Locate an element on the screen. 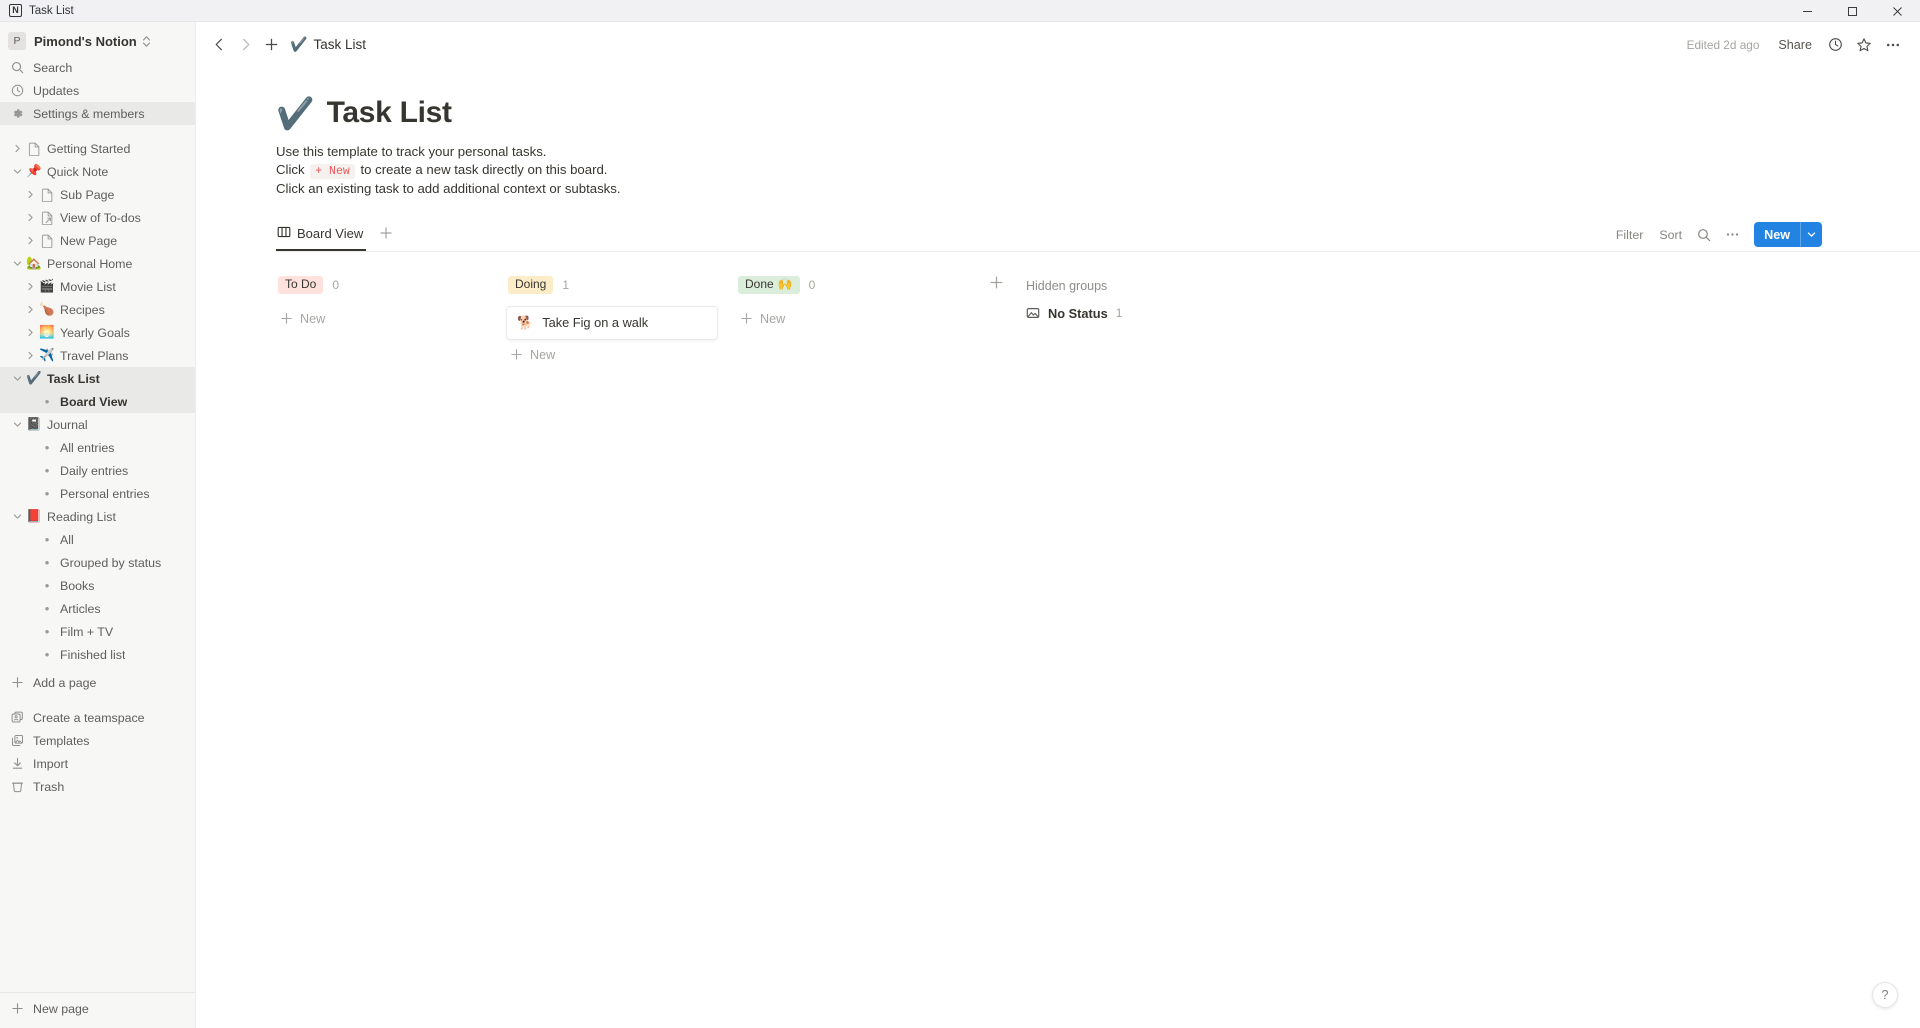  sidebar-item-reading-list: 📕 Reading List is located at coordinates (97, 516).